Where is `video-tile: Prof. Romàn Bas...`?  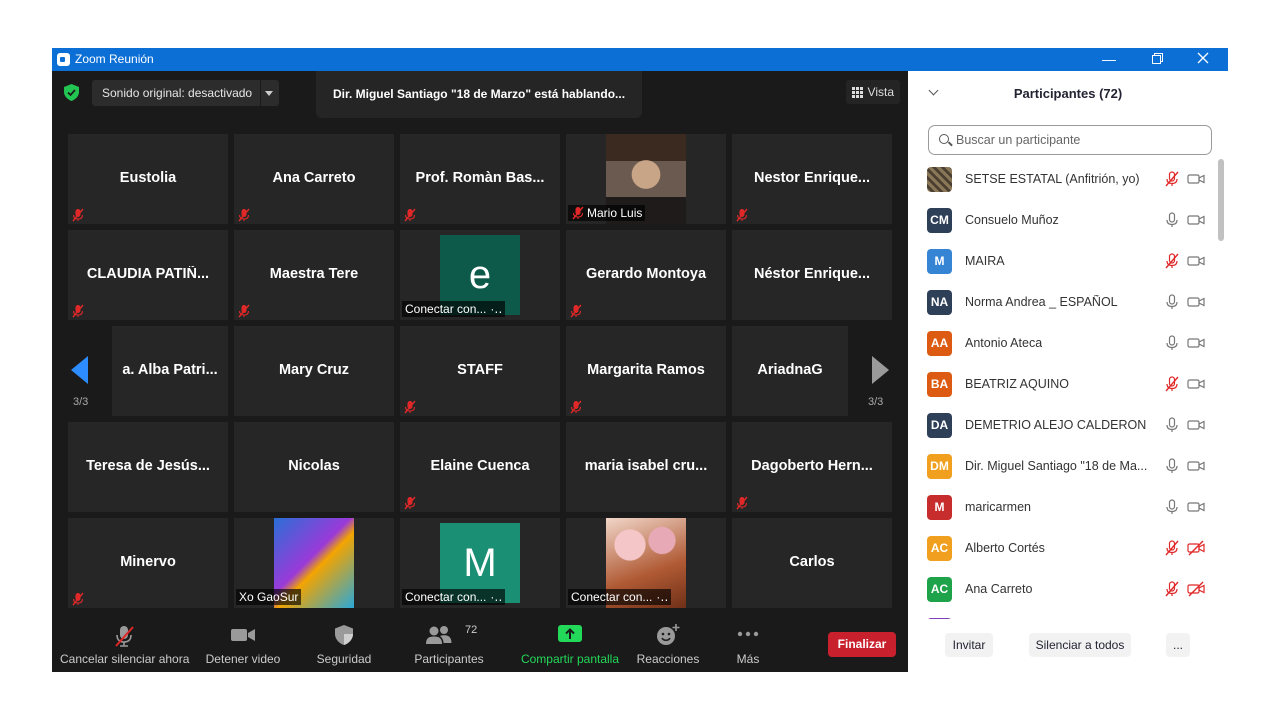
video-tile: Prof. Romàn Bas... is located at coordinates (480, 179).